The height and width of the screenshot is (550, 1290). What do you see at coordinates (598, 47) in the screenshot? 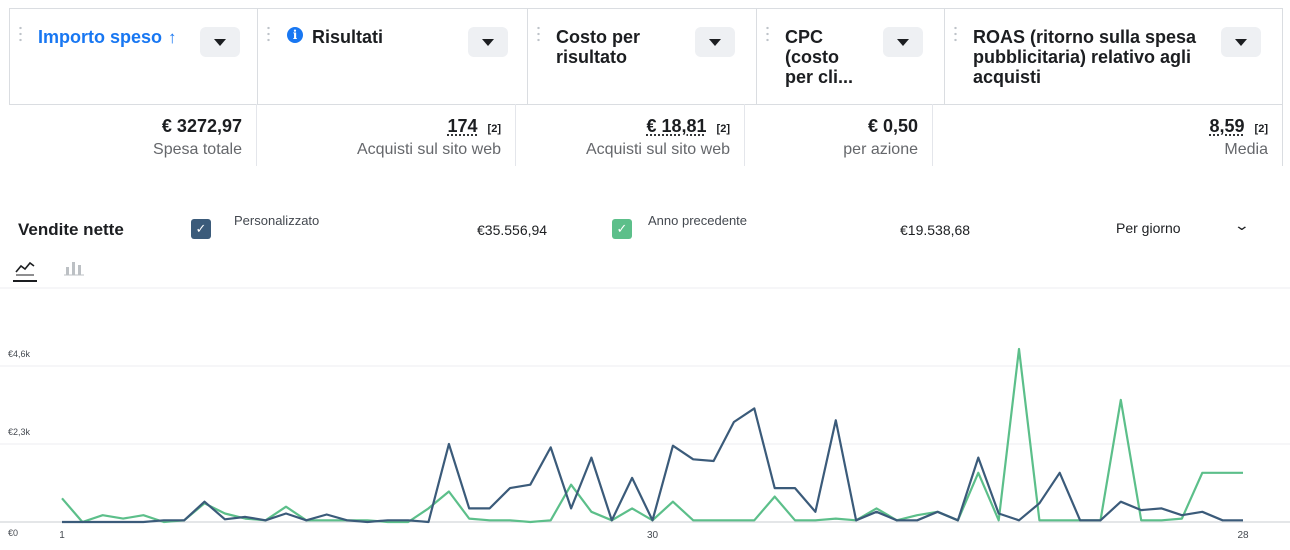
I see `column-label: Costo per risultato` at bounding box center [598, 47].